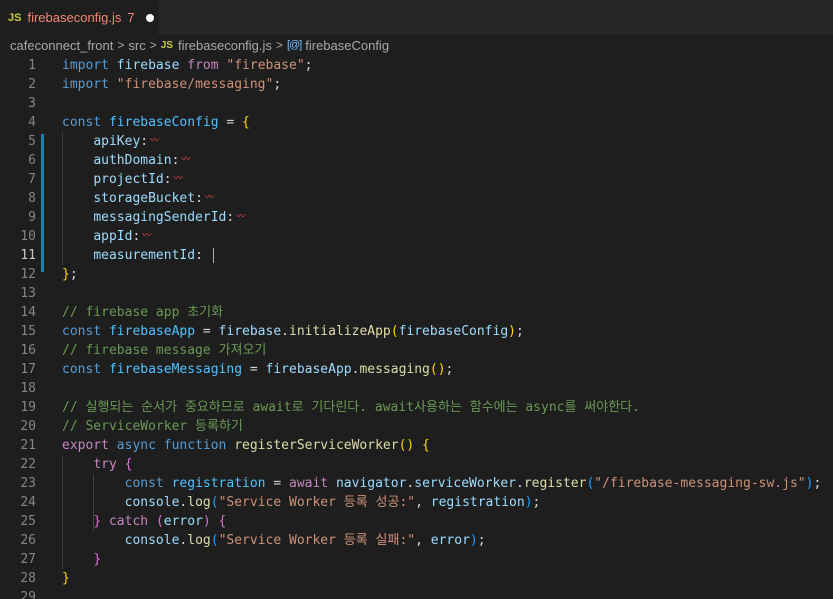 Image resolution: width=833 pixels, height=599 pixels. I want to click on code-line: 3, so click(416, 103).